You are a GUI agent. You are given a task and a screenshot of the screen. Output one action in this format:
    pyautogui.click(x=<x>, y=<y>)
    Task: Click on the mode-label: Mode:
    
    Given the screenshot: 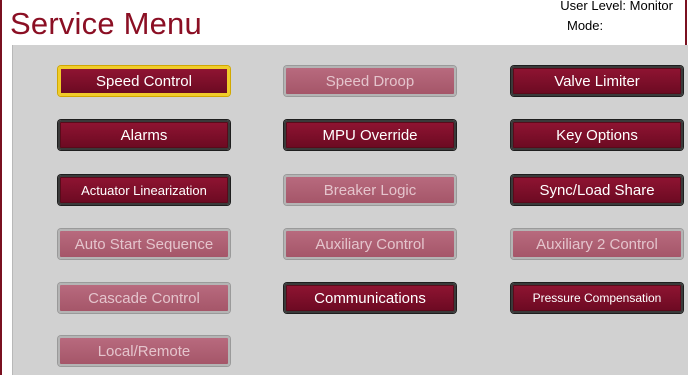 What is the action you would take?
    pyautogui.click(x=585, y=25)
    